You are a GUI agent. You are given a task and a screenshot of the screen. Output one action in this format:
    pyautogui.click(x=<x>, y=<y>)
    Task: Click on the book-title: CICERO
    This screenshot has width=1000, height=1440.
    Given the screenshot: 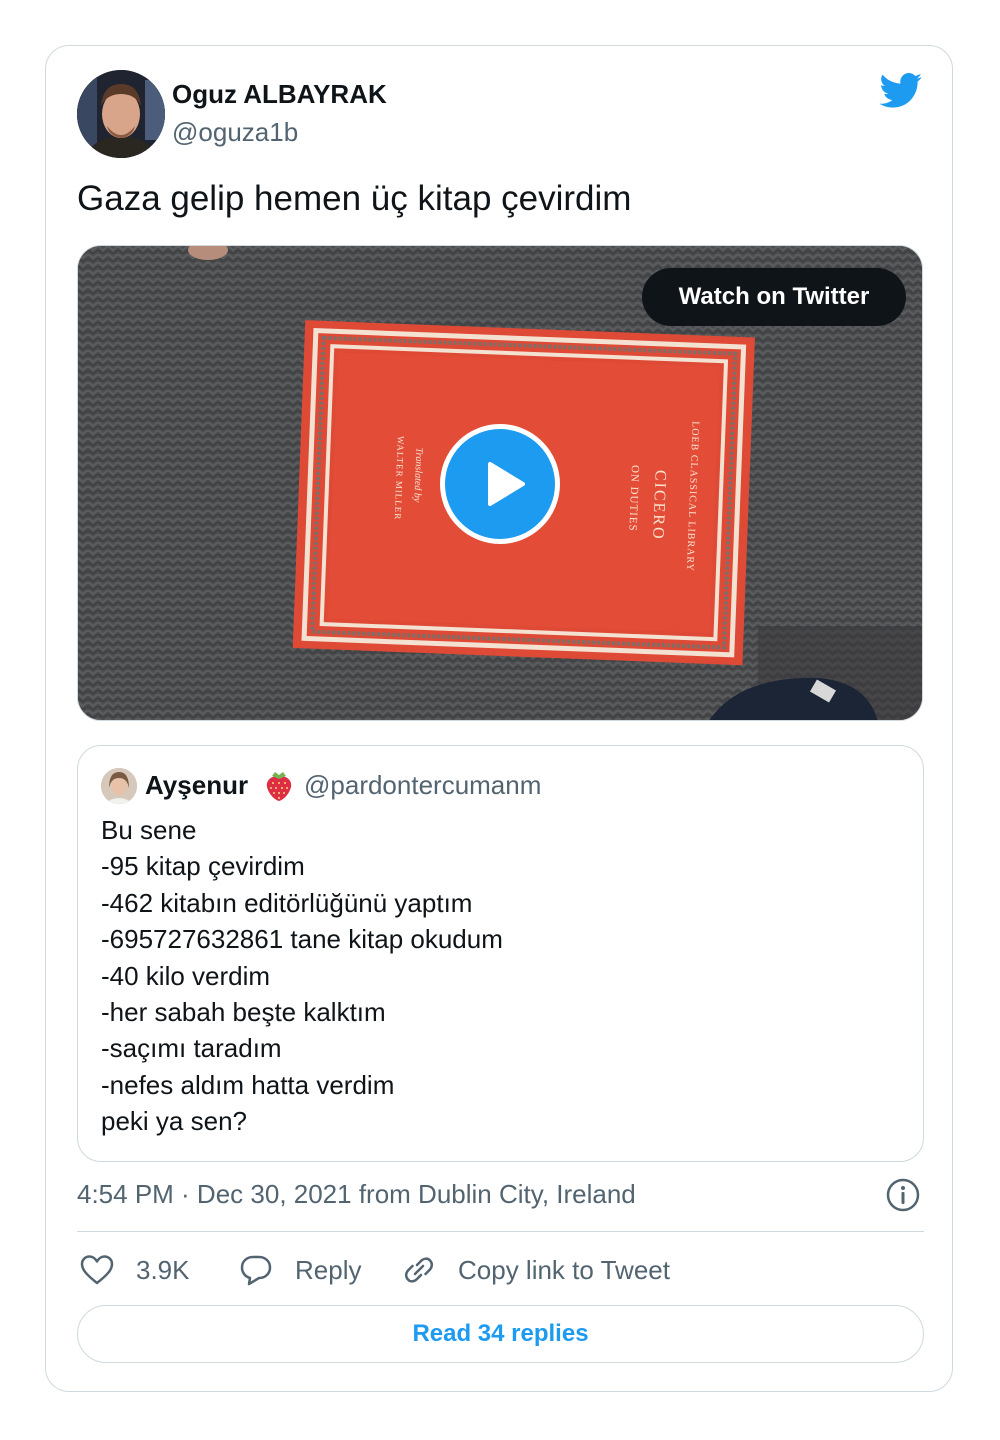 What is the action you would take?
    pyautogui.click(x=659, y=505)
    